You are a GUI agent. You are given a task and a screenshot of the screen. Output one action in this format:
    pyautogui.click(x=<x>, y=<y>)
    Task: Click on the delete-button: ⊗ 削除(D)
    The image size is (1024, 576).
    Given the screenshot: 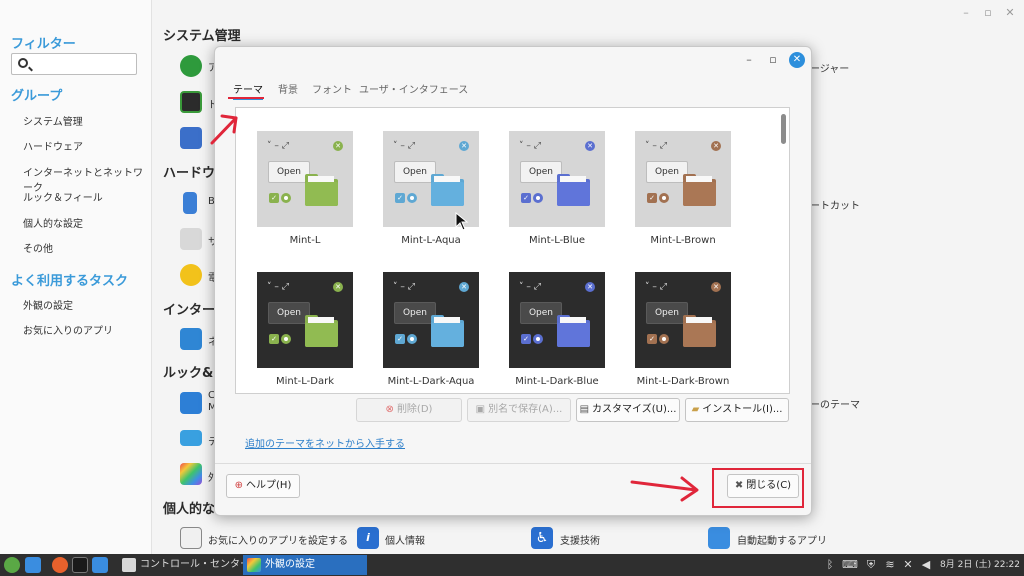 What is the action you would take?
    pyautogui.click(x=409, y=410)
    